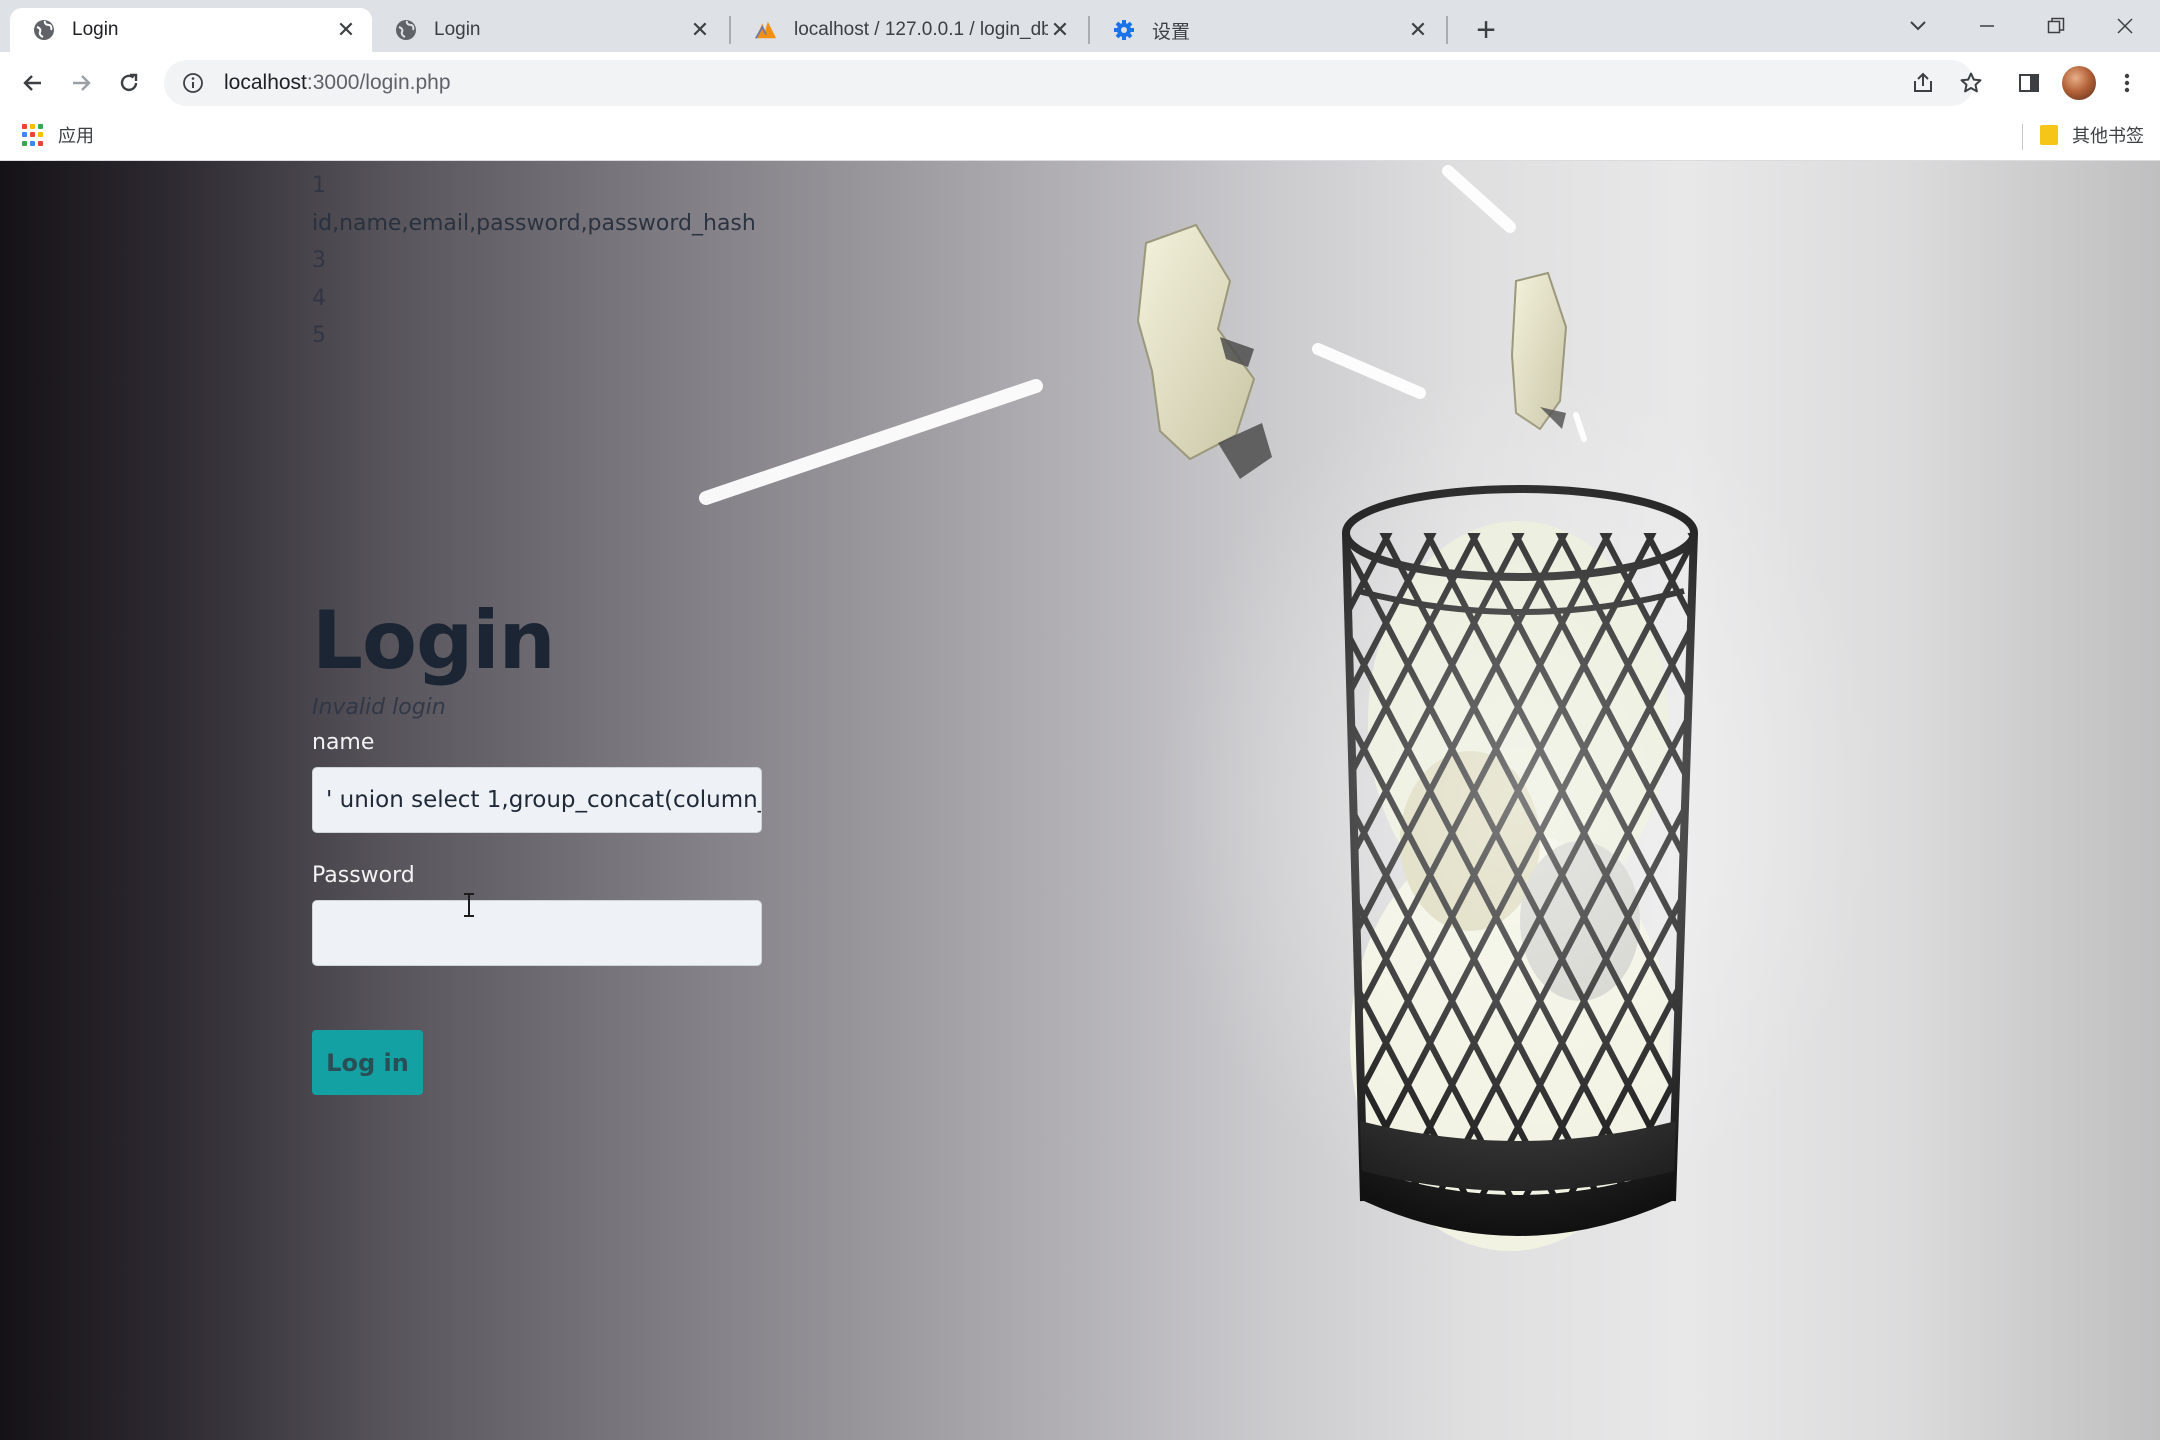 Image resolution: width=2160 pixels, height=1440 pixels. I want to click on chevron-down-icon, so click(1918, 26).